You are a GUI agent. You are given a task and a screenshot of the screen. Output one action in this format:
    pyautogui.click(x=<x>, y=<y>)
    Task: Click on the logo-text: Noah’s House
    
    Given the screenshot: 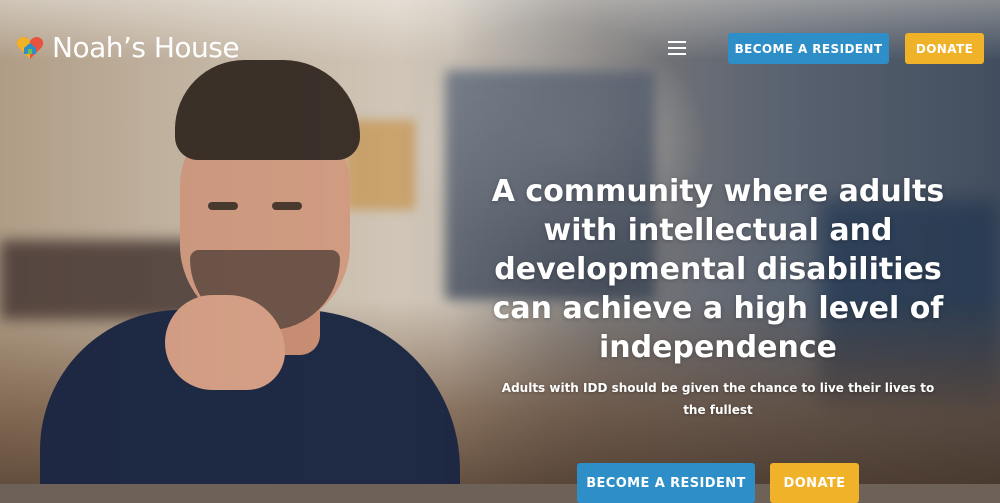 What is the action you would take?
    pyautogui.click(x=146, y=47)
    